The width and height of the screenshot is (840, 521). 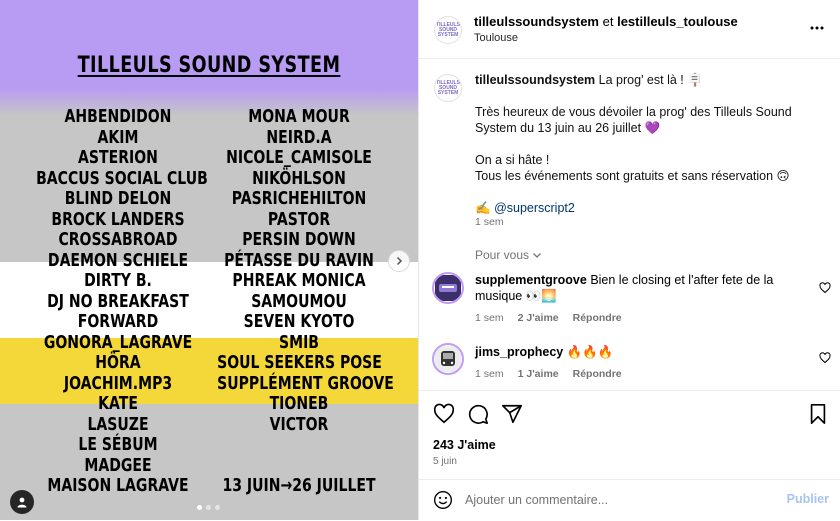 I want to click on post-date: 5 juin, so click(x=445, y=461).